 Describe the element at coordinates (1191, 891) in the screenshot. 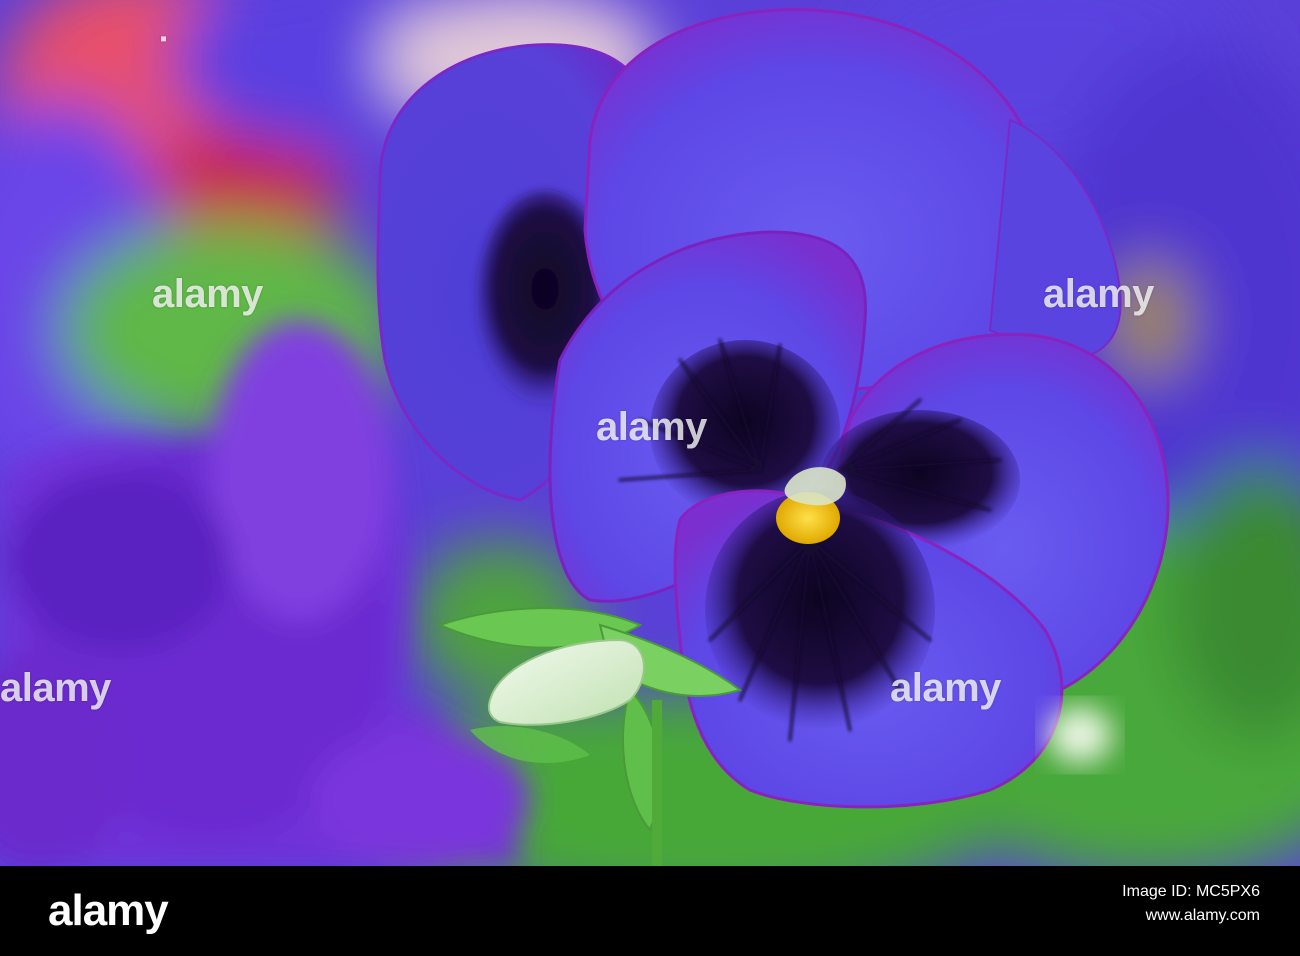

I see `image-id: Image ID: MC5PX6` at that location.